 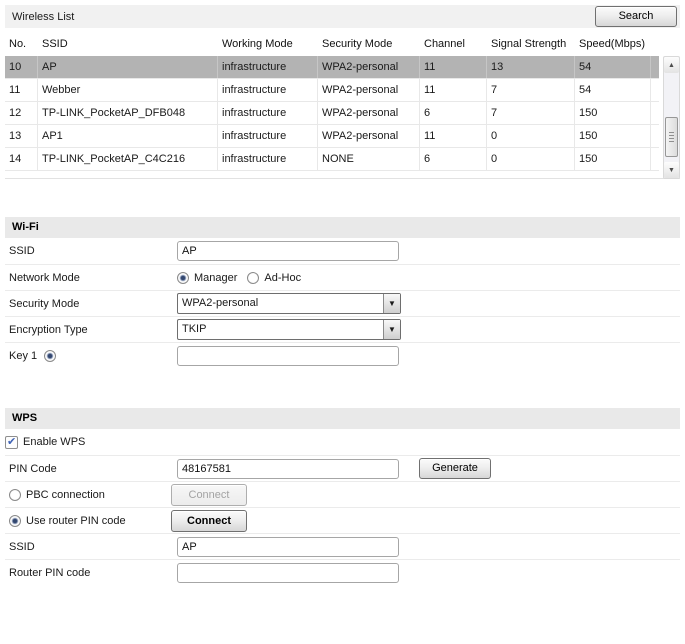 I want to click on scrollbar-grip, so click(x=671, y=137).